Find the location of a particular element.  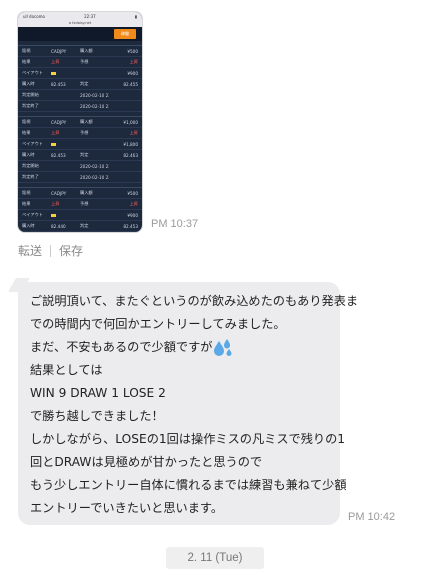

thumb-status-bar: ull docomo 22:37 ▮ is located at coordinates (80, 16).